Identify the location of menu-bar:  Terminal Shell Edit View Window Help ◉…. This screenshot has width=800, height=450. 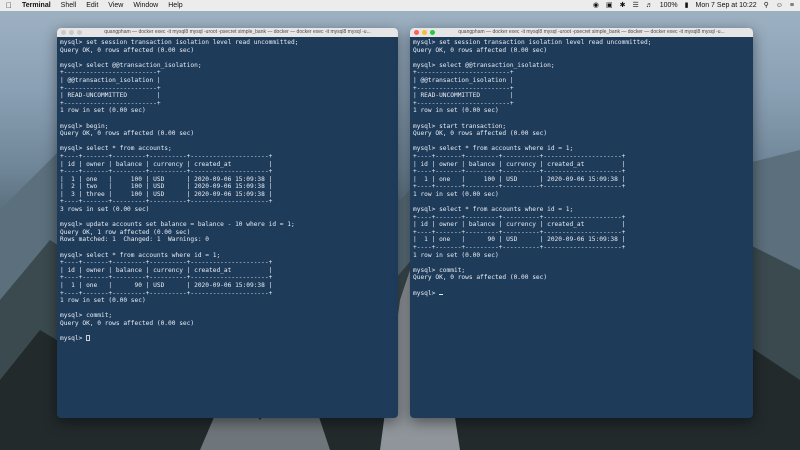
(400, 5).